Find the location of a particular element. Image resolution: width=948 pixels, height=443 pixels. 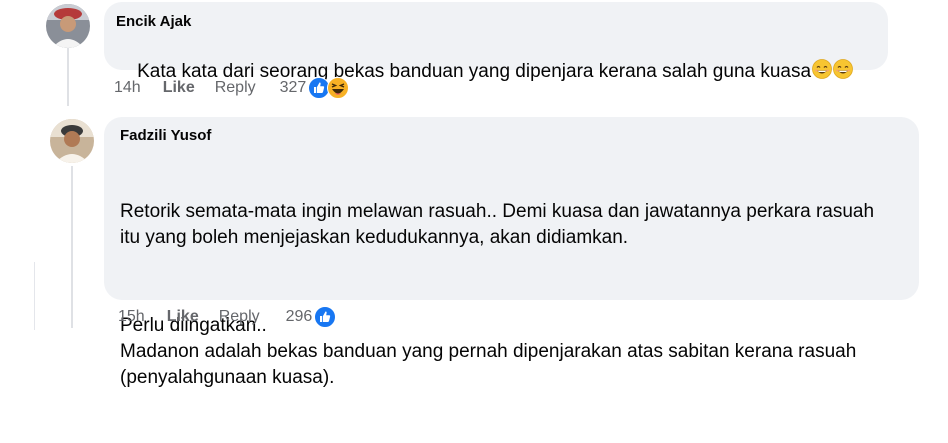

comment-author: Encik Ajak is located at coordinates (496, 22).